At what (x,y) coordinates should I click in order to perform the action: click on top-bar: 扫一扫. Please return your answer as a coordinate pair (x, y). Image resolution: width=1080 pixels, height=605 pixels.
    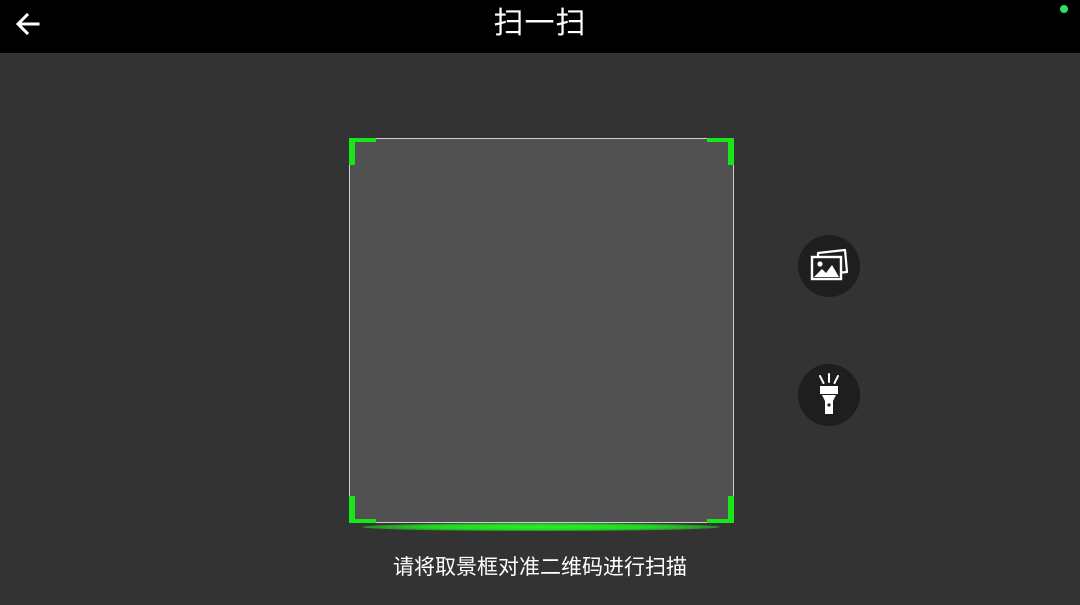
    Looking at the image, I should click on (540, 26).